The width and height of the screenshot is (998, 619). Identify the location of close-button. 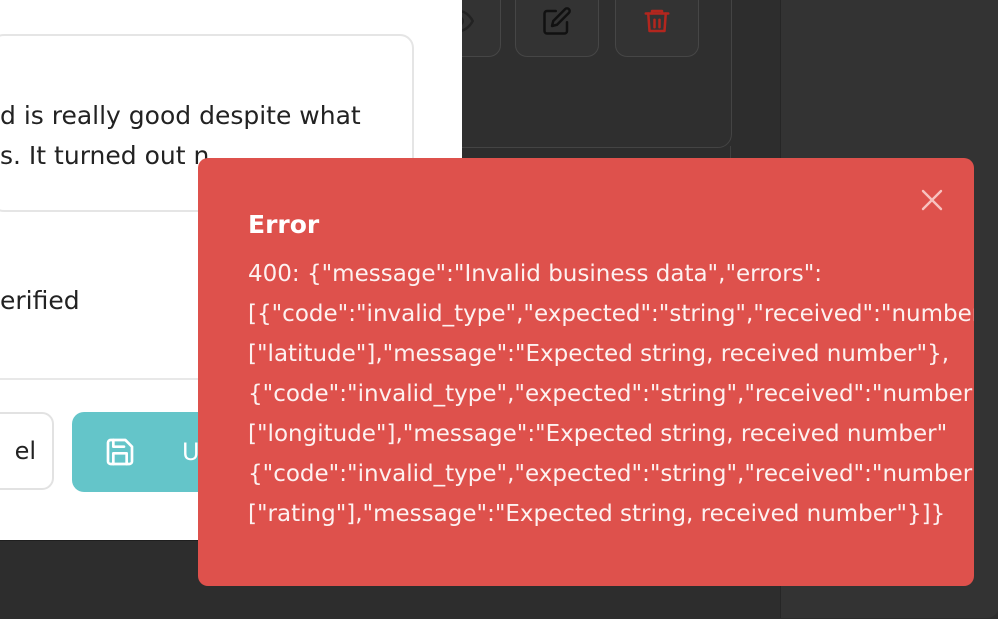
(932, 200).